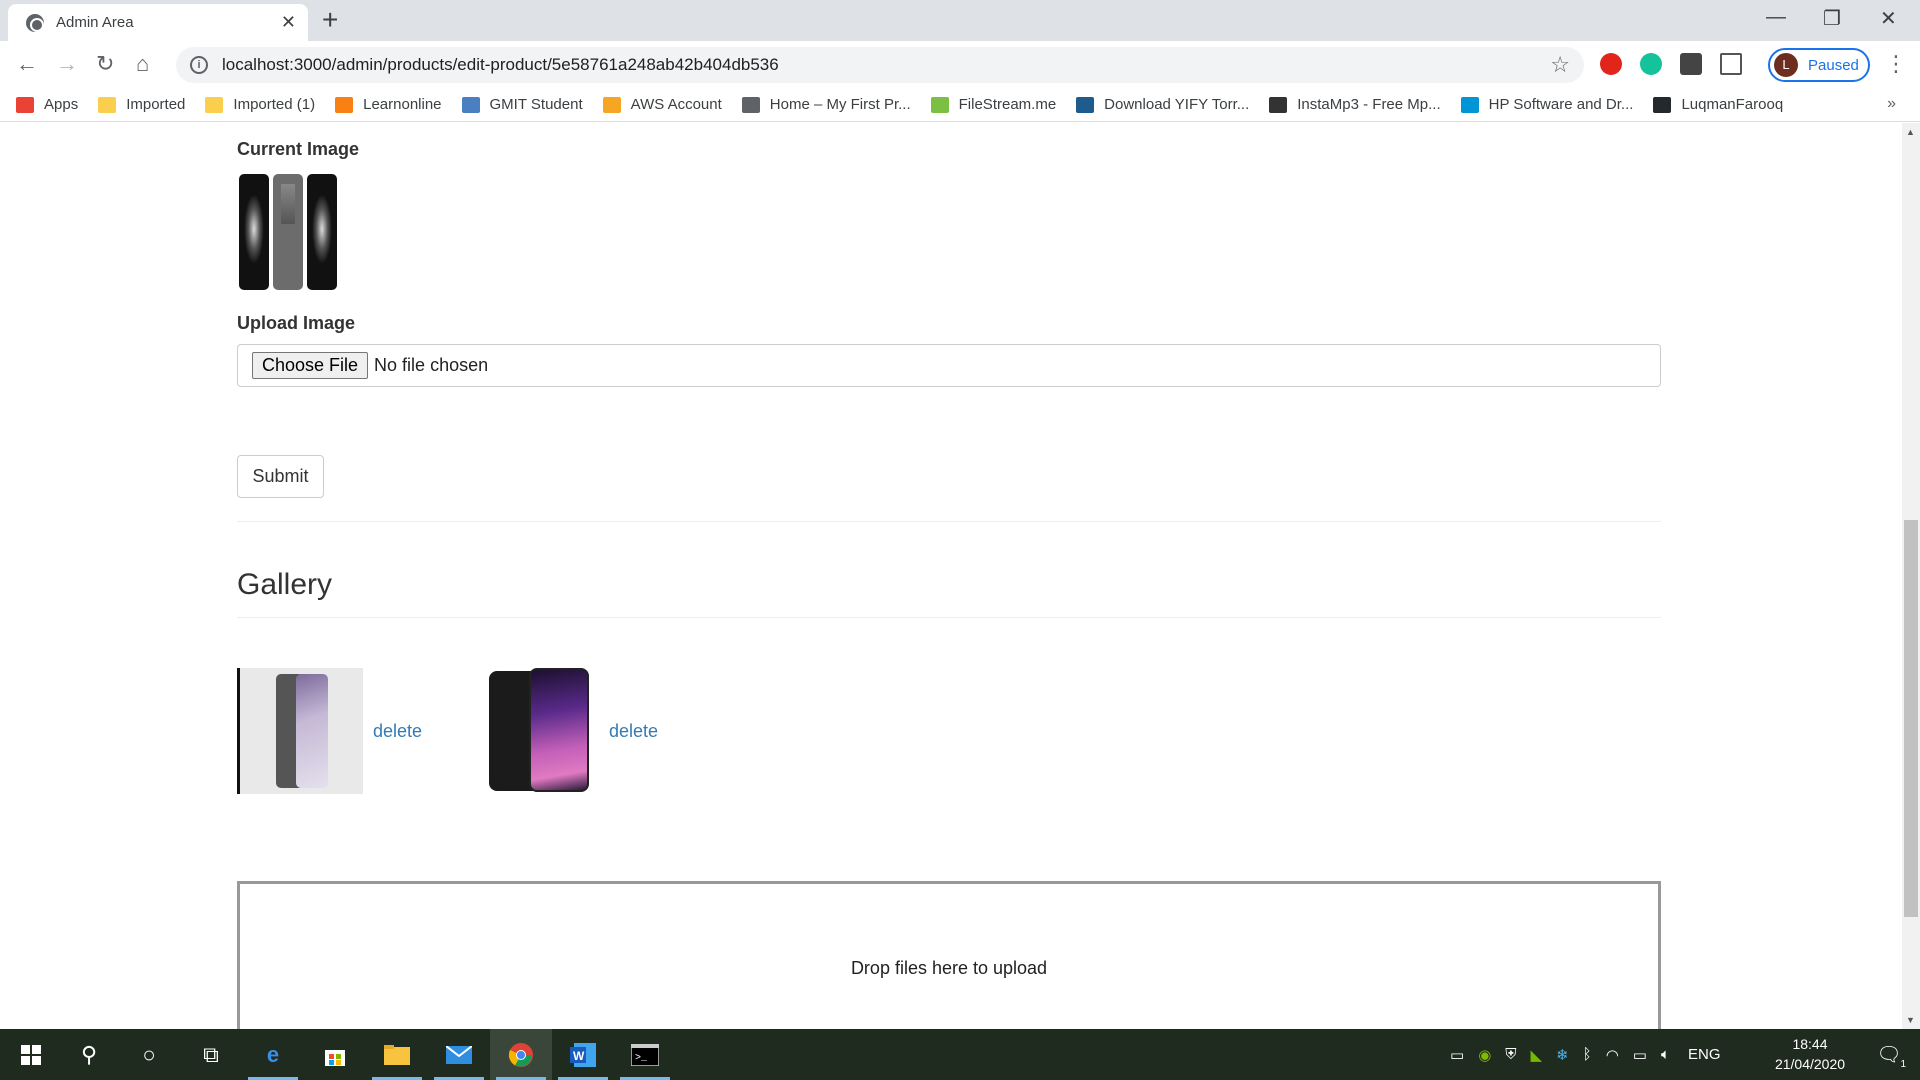 This screenshot has width=1920, height=1080. I want to click on clock-time: 18:44, so click(1810, 1044).